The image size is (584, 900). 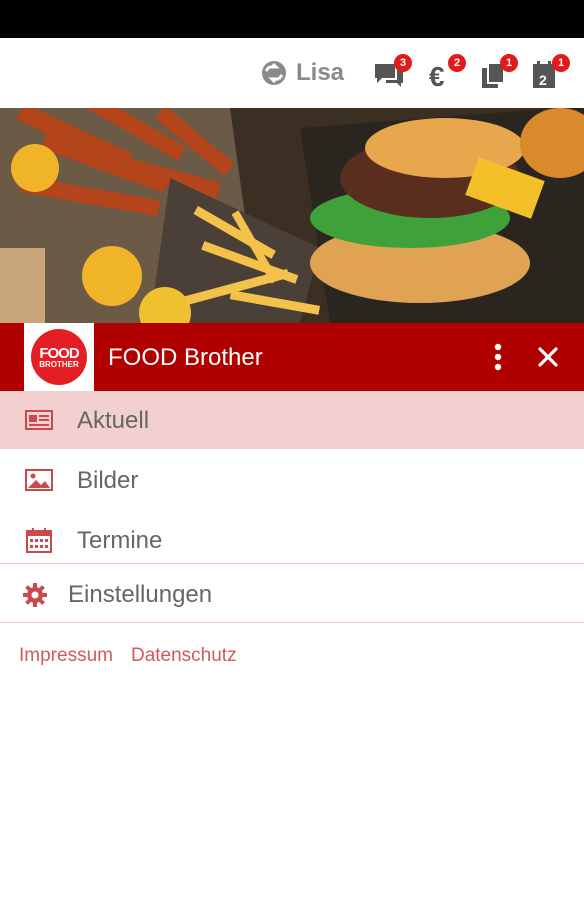 What do you see at coordinates (292, 420) in the screenshot?
I see `menu-item-aktuell: Aktuell` at bounding box center [292, 420].